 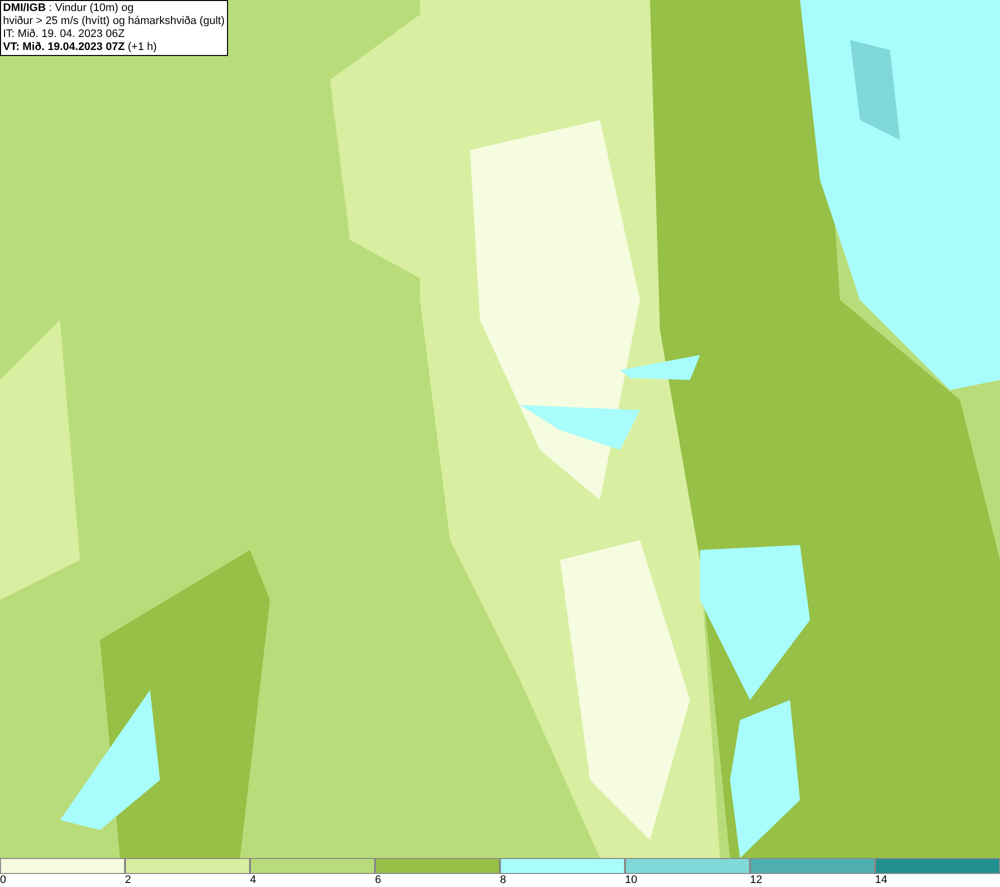 What do you see at coordinates (114, 21) in the screenshot?
I see `title-line: hviður > 25 m/s (hvítt) og hámarkshviða (gult)` at bounding box center [114, 21].